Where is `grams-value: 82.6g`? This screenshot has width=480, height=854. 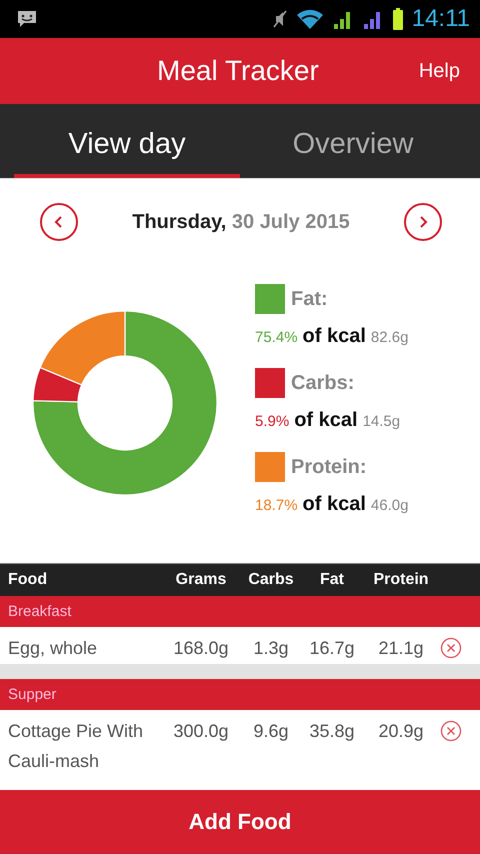
grams-value: 82.6g is located at coordinates (389, 337).